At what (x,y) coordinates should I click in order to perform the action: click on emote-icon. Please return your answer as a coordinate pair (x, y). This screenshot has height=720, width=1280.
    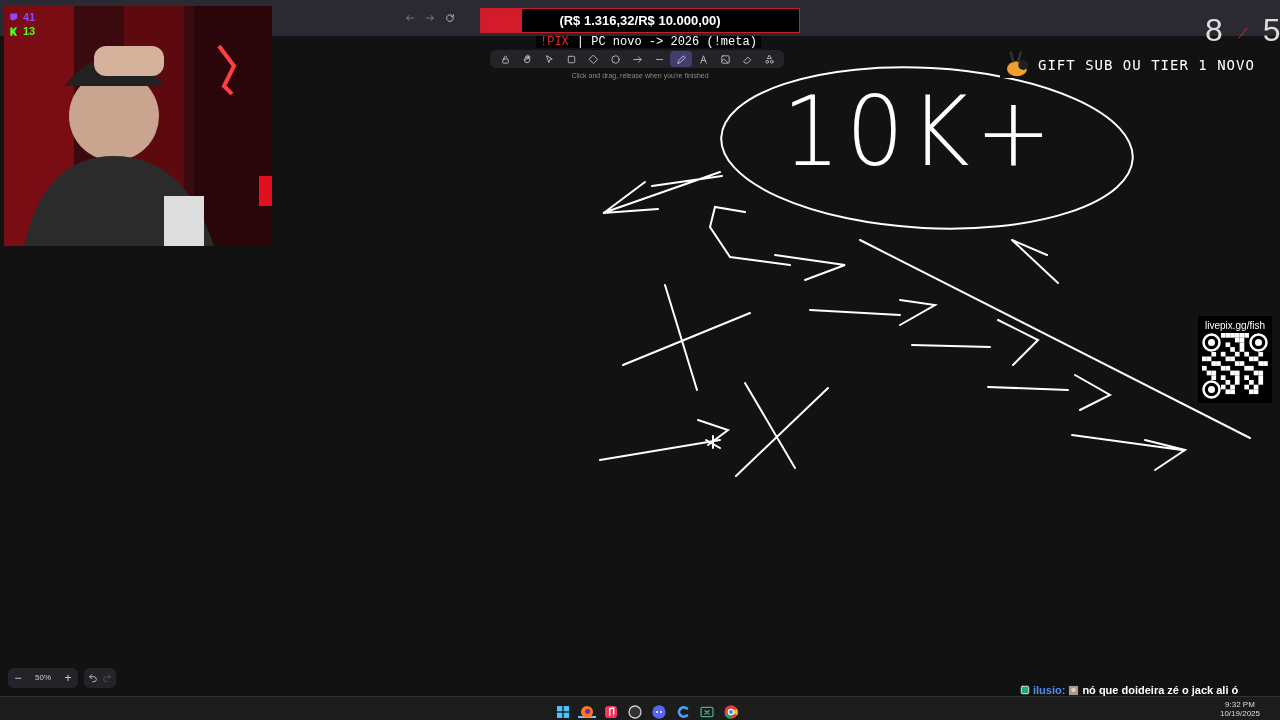
    Looking at the image, I should click on (1074, 690).